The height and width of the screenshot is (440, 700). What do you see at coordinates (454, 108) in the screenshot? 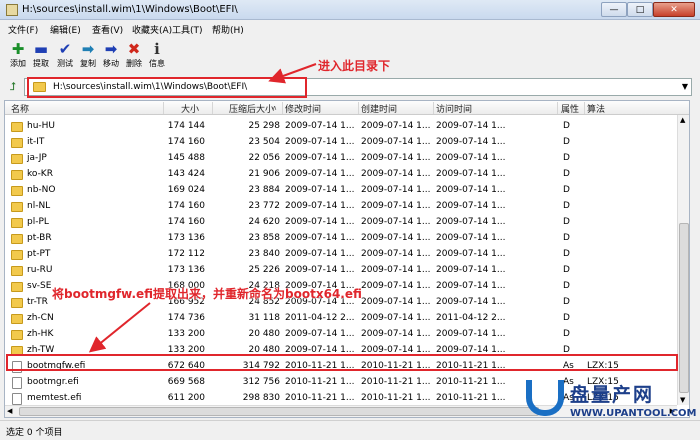
I see `column-accessed: 访问时间` at bounding box center [454, 108].